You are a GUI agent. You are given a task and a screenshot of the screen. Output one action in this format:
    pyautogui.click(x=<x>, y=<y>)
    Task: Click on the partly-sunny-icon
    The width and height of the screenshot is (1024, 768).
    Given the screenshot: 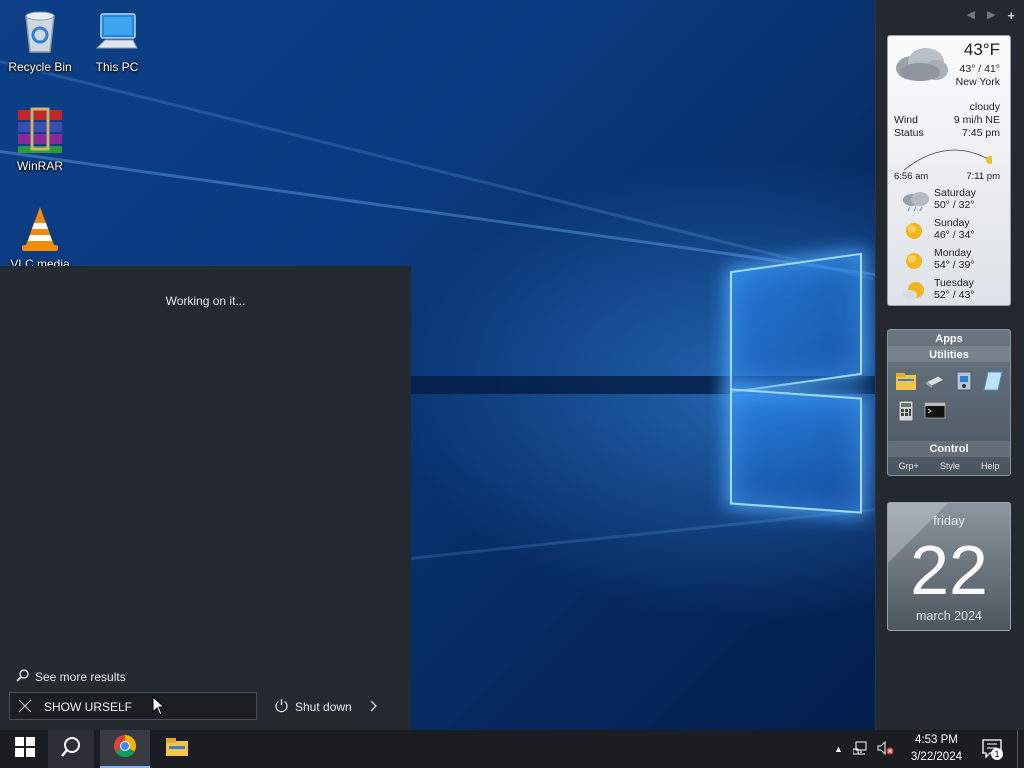 What is the action you would take?
    pyautogui.click(x=914, y=291)
    